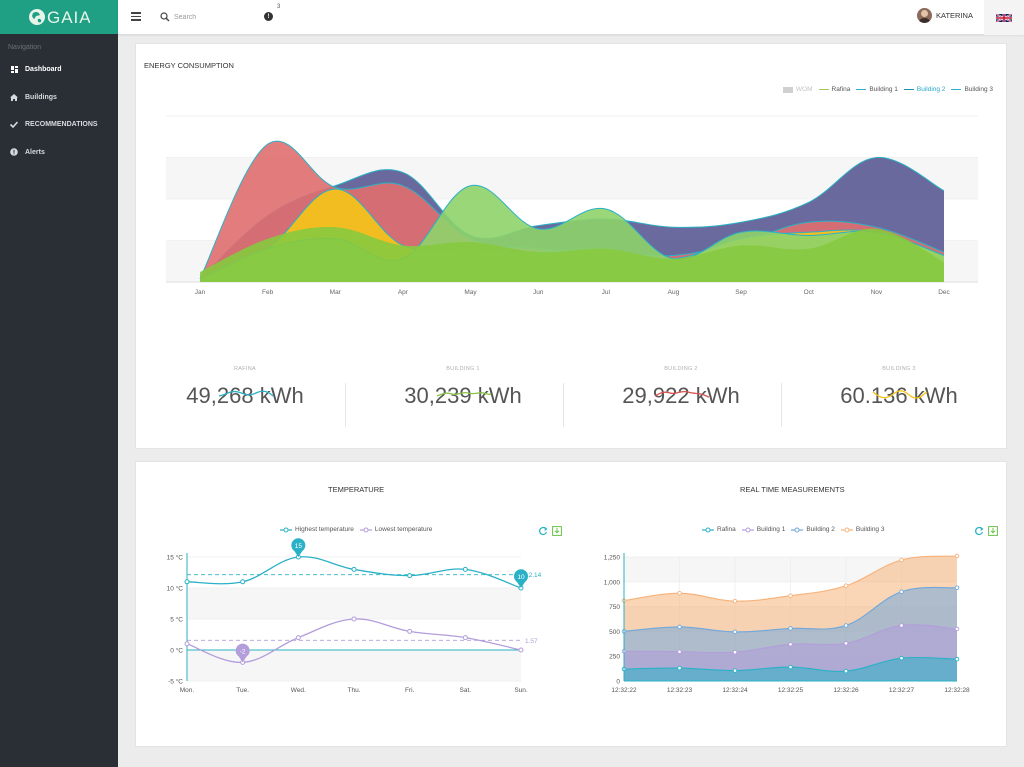 This screenshot has width=1024, height=767. What do you see at coordinates (243, 651) in the screenshot?
I see `marker-pin-label-lowest: -2` at bounding box center [243, 651].